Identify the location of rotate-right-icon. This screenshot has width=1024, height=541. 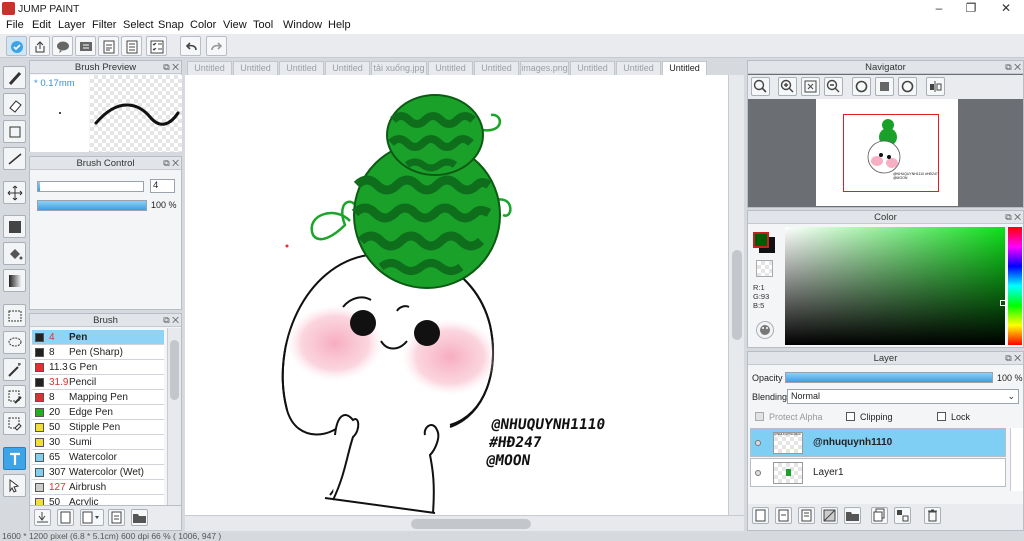
(907, 86).